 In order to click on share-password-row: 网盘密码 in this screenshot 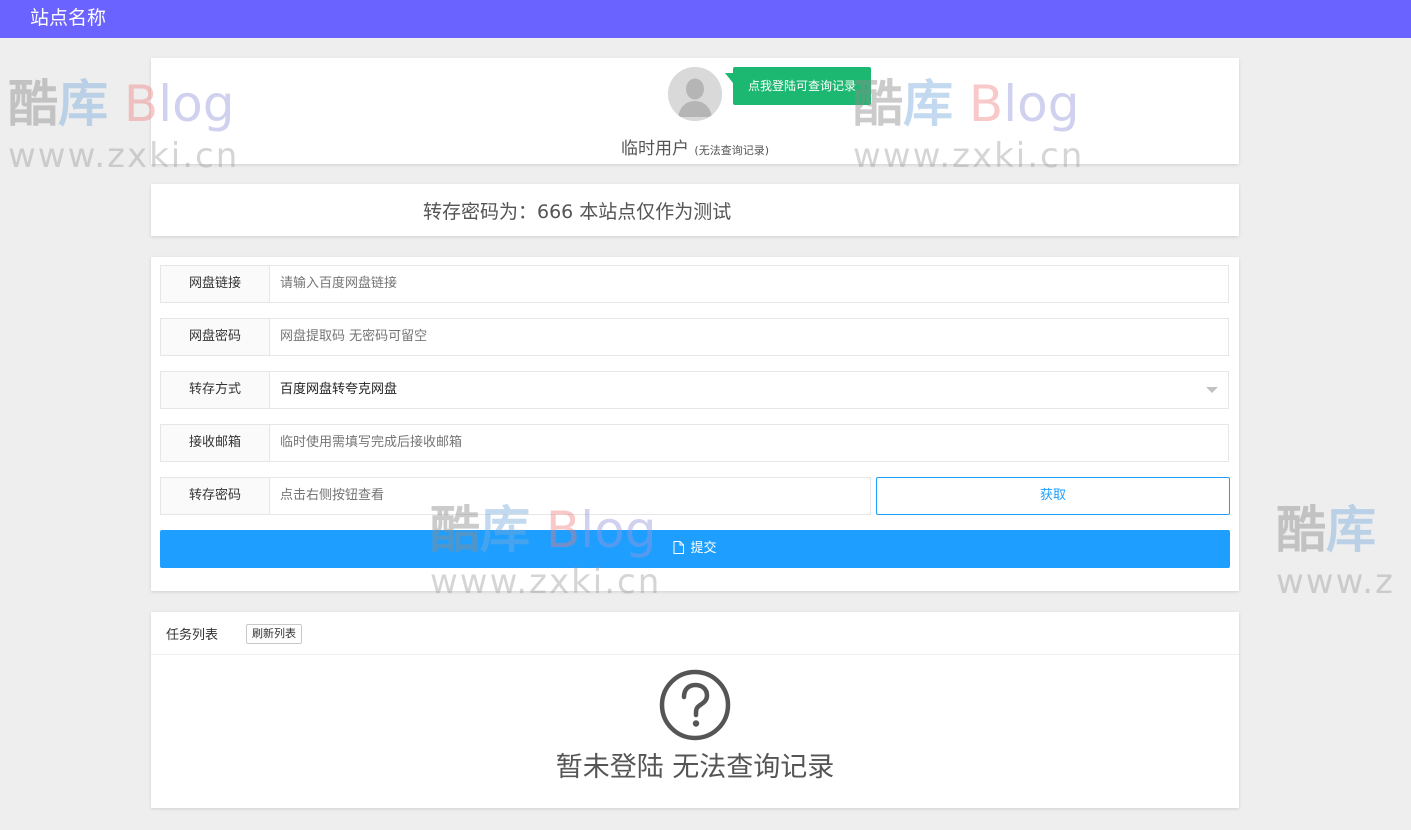, I will do `click(694, 337)`.